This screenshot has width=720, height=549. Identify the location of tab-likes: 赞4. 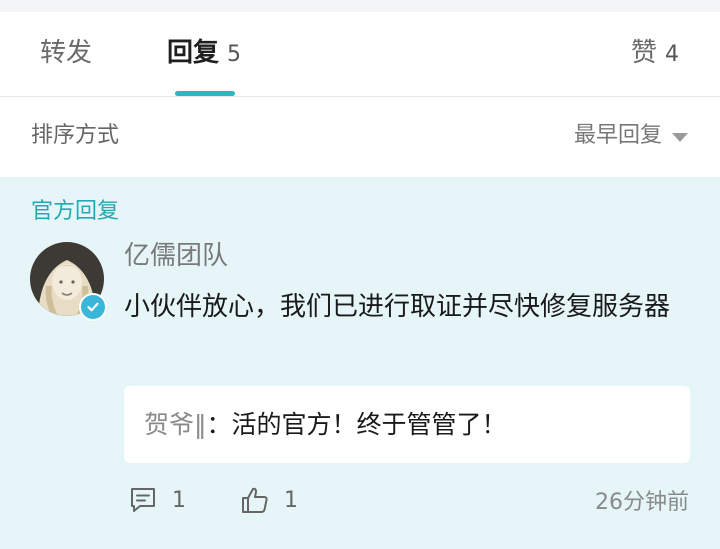
(655, 54).